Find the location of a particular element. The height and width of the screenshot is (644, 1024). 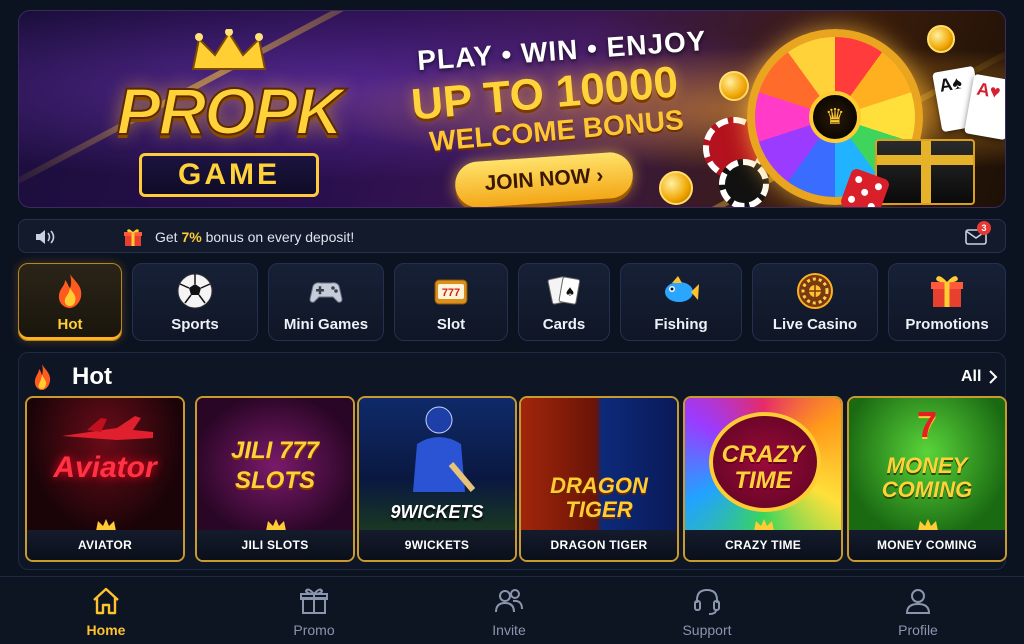

nav-home: Home is located at coordinates (106, 610).